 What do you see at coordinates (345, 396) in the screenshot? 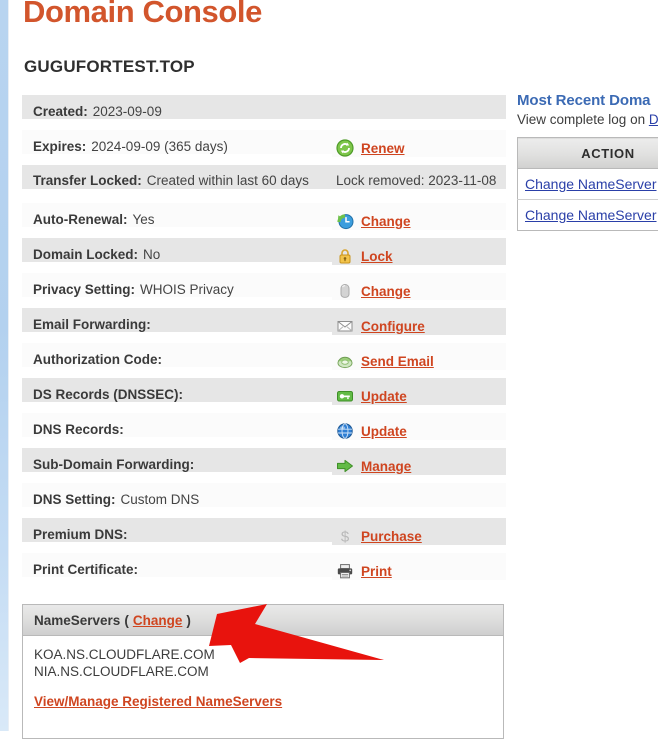
I see `key-icon` at bounding box center [345, 396].